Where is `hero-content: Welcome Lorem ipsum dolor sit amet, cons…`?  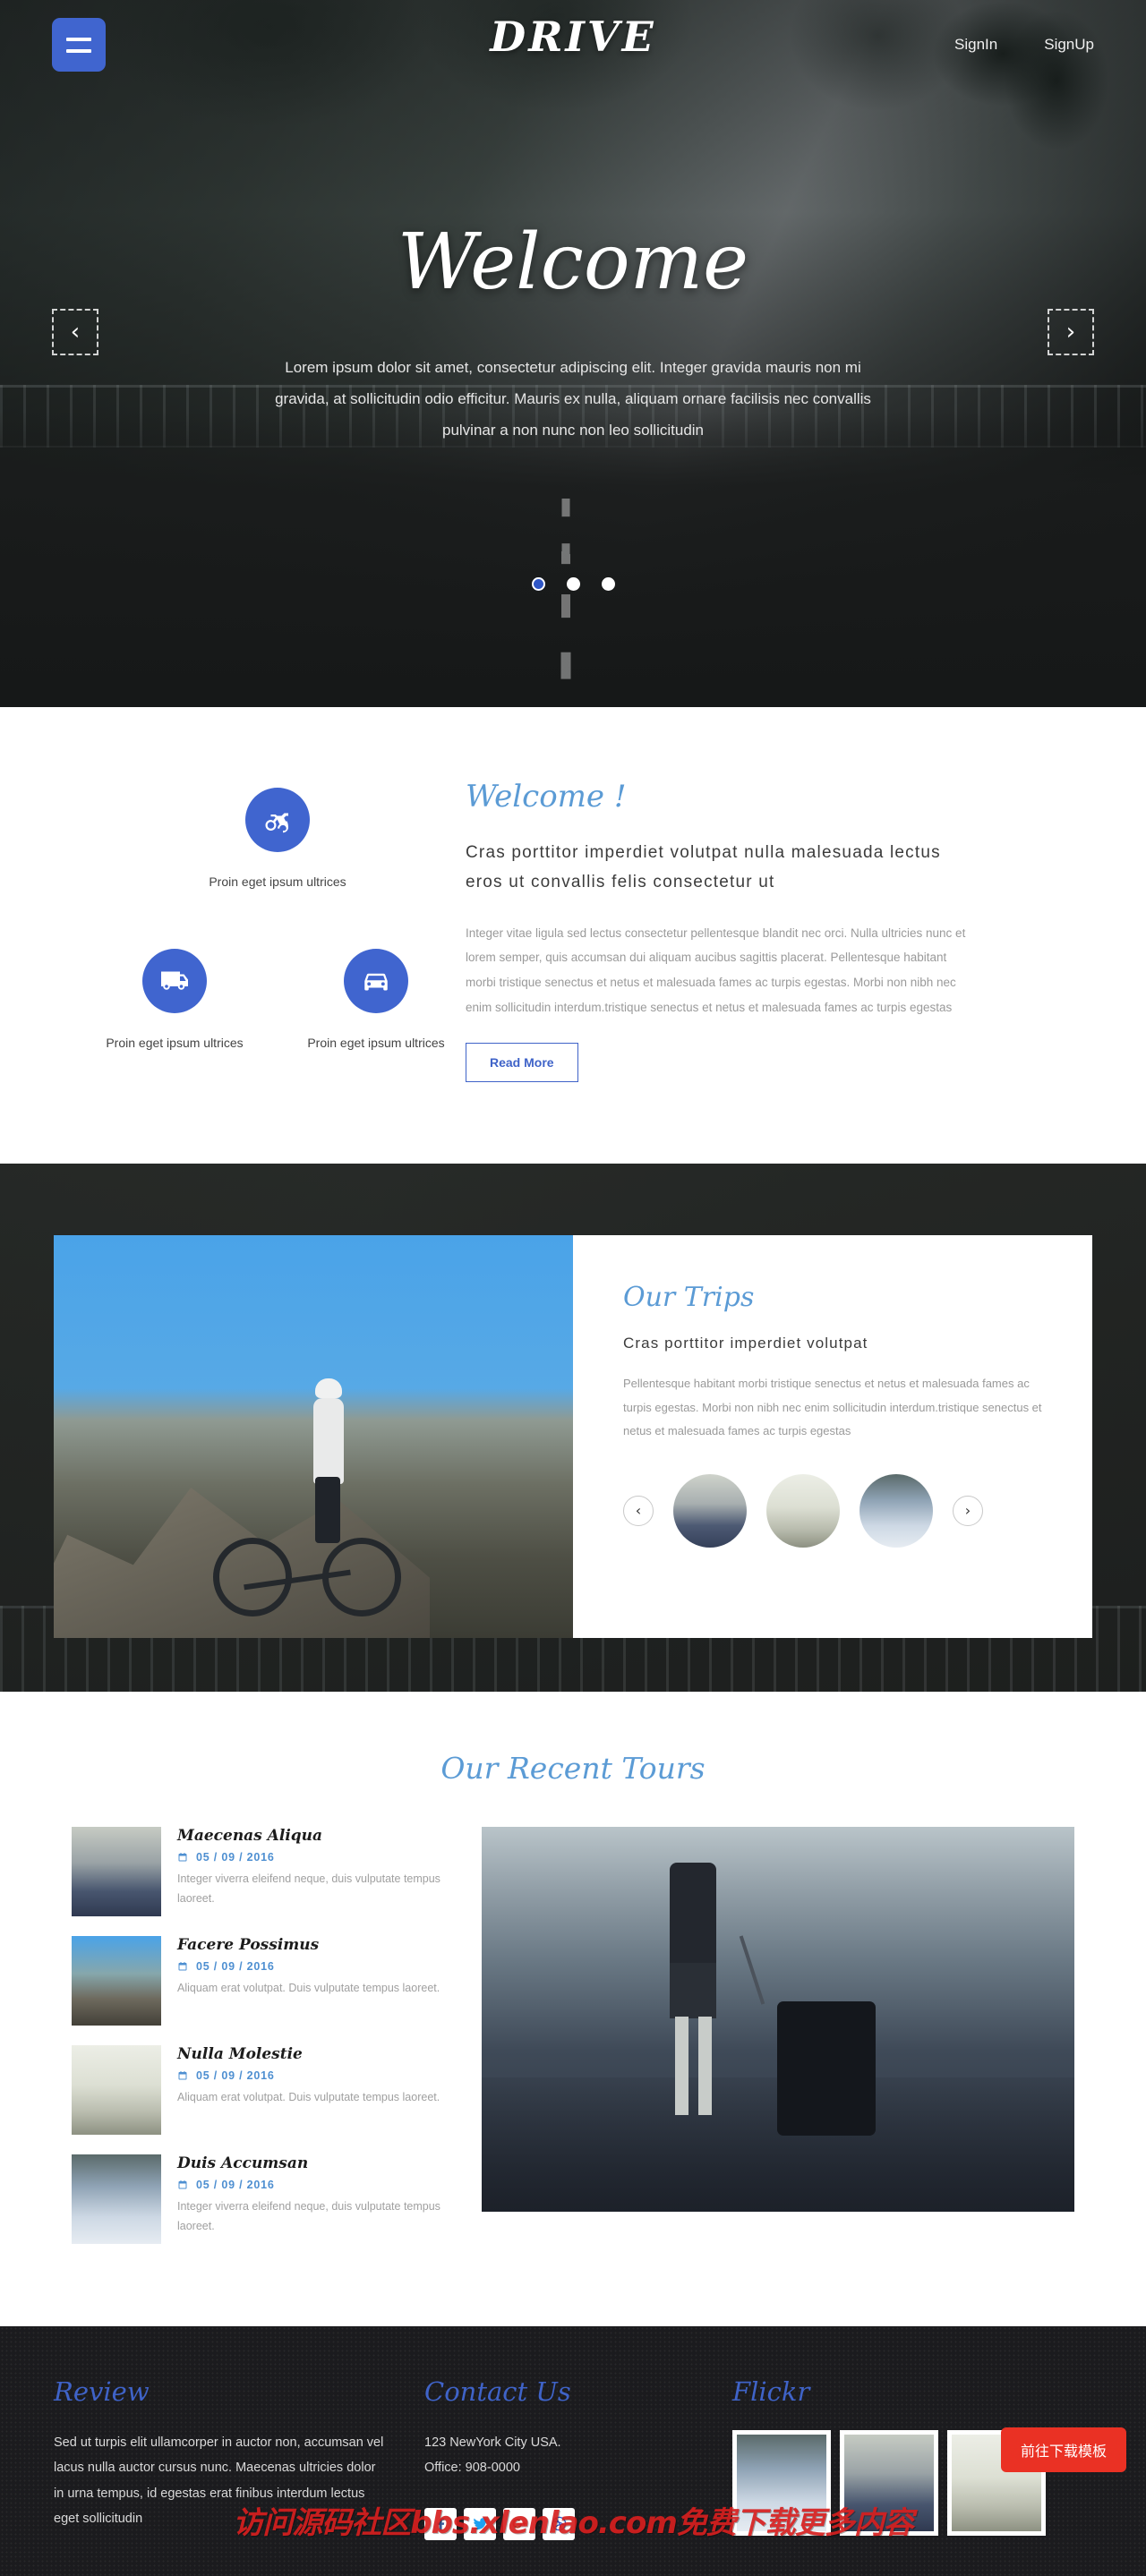
hero-content: Welcome Lorem ipsum dolor sit amet, cons… is located at coordinates (573, 268).